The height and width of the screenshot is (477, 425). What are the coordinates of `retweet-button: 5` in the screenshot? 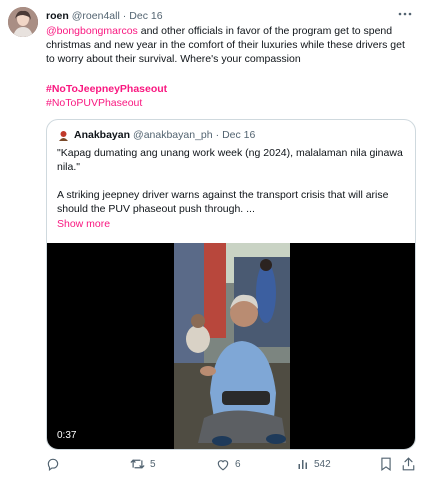 It's located at (143, 464).